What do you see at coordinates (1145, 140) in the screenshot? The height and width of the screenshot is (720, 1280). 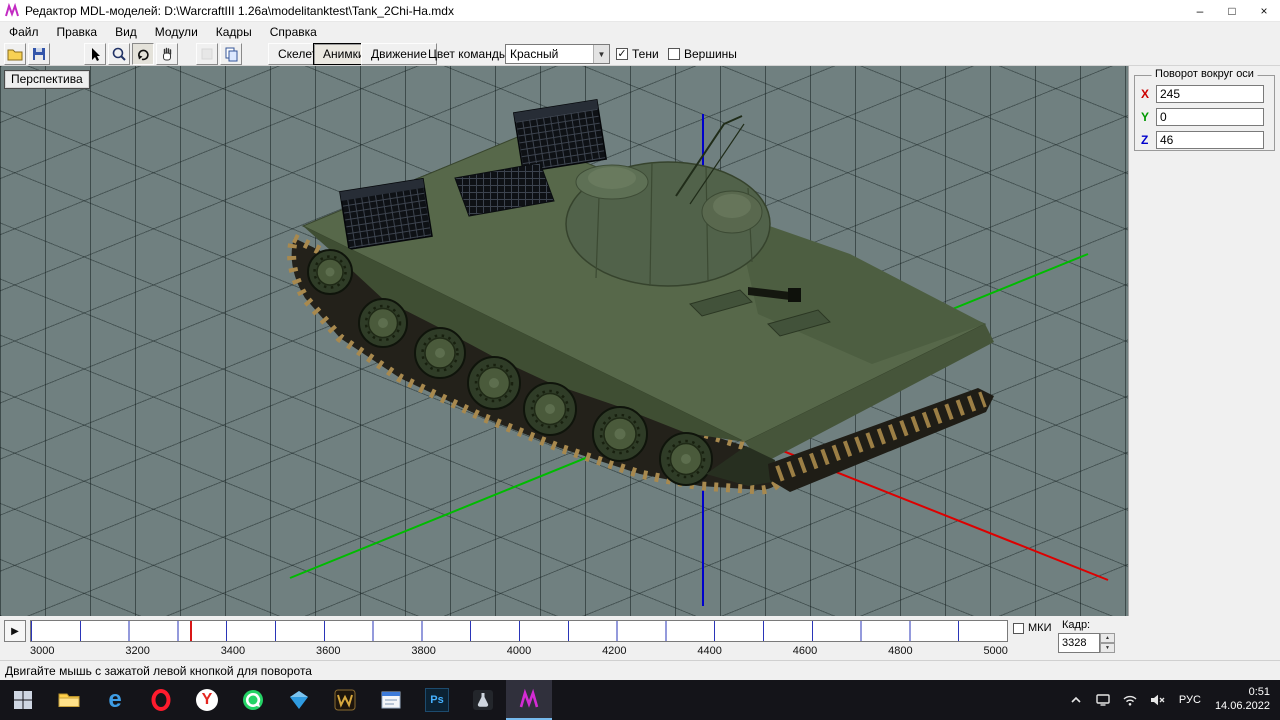 I see `axis-z-label: Z` at bounding box center [1145, 140].